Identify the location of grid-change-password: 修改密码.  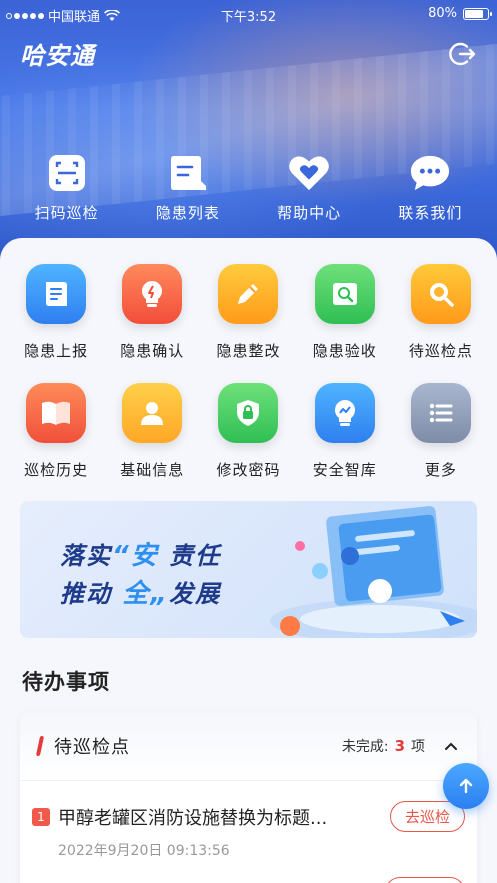
(248, 431).